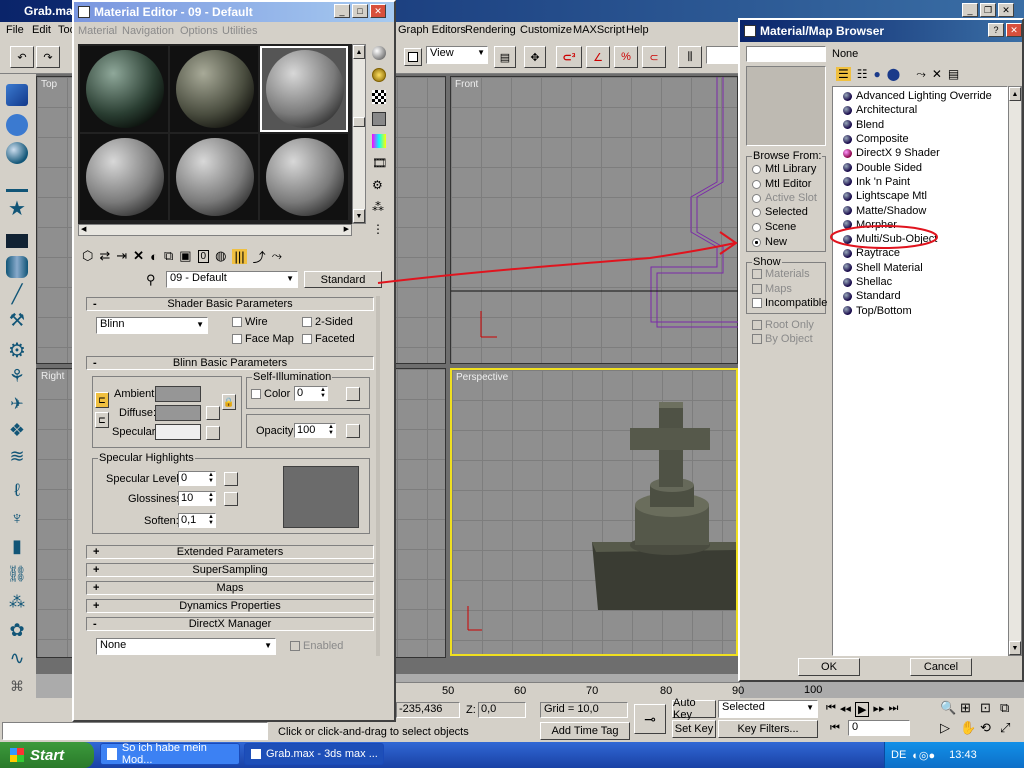  Describe the element at coordinates (346, 229) in the screenshot. I see `scroll-right-icon: ▶` at that location.